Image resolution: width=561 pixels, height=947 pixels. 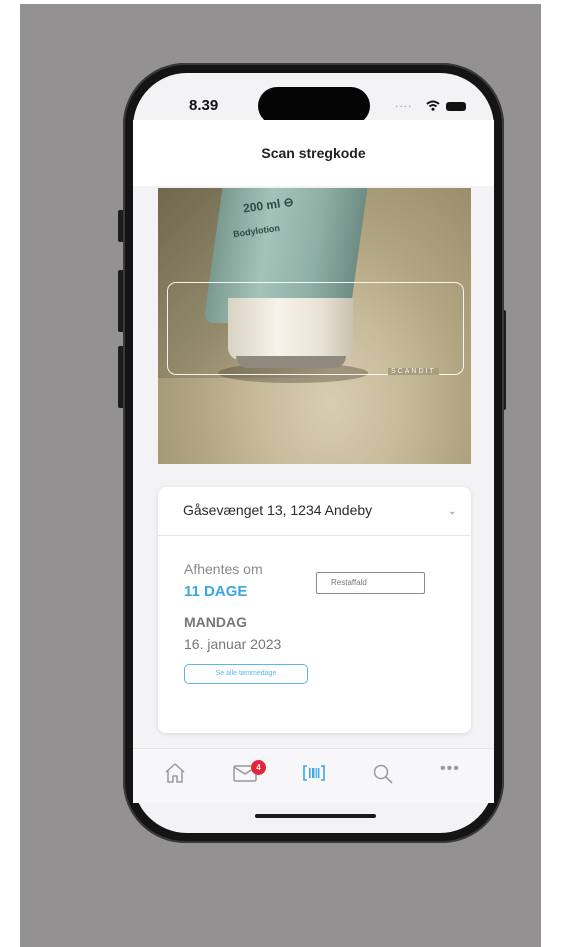 I want to click on scan-area-frame, so click(x=315, y=328).